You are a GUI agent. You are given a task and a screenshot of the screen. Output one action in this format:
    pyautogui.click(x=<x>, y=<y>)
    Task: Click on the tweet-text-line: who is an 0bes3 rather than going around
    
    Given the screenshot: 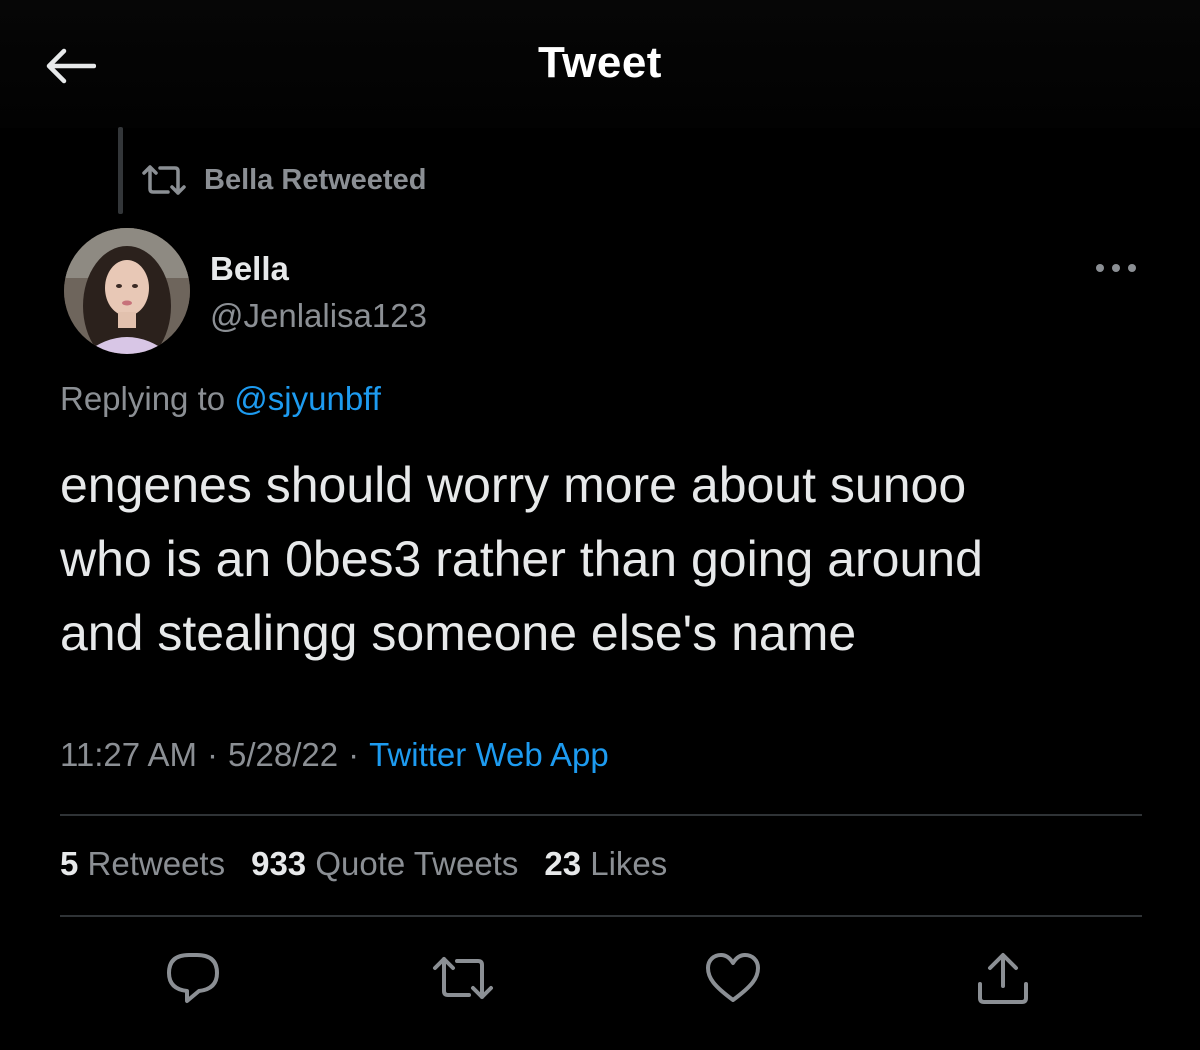 What is the action you would take?
    pyautogui.click(x=521, y=559)
    